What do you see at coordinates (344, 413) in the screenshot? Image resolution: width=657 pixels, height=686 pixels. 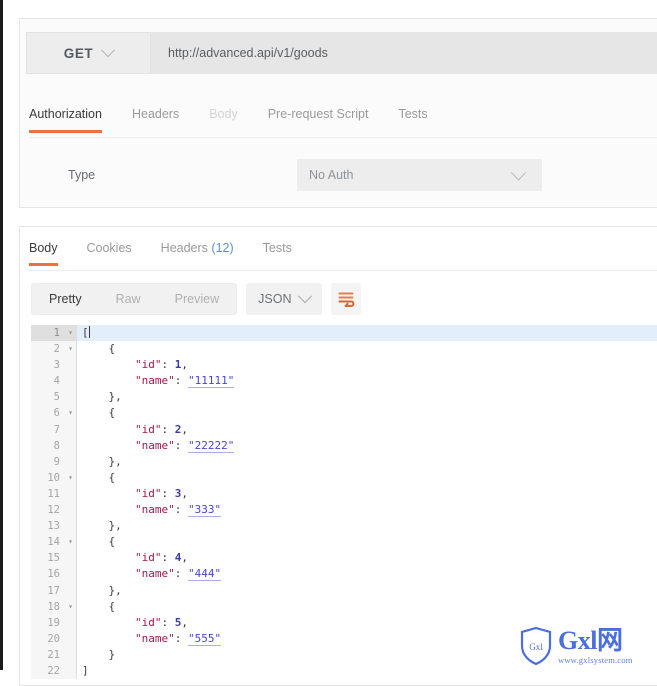 I see `code-line: 6 ▾ {` at bounding box center [344, 413].